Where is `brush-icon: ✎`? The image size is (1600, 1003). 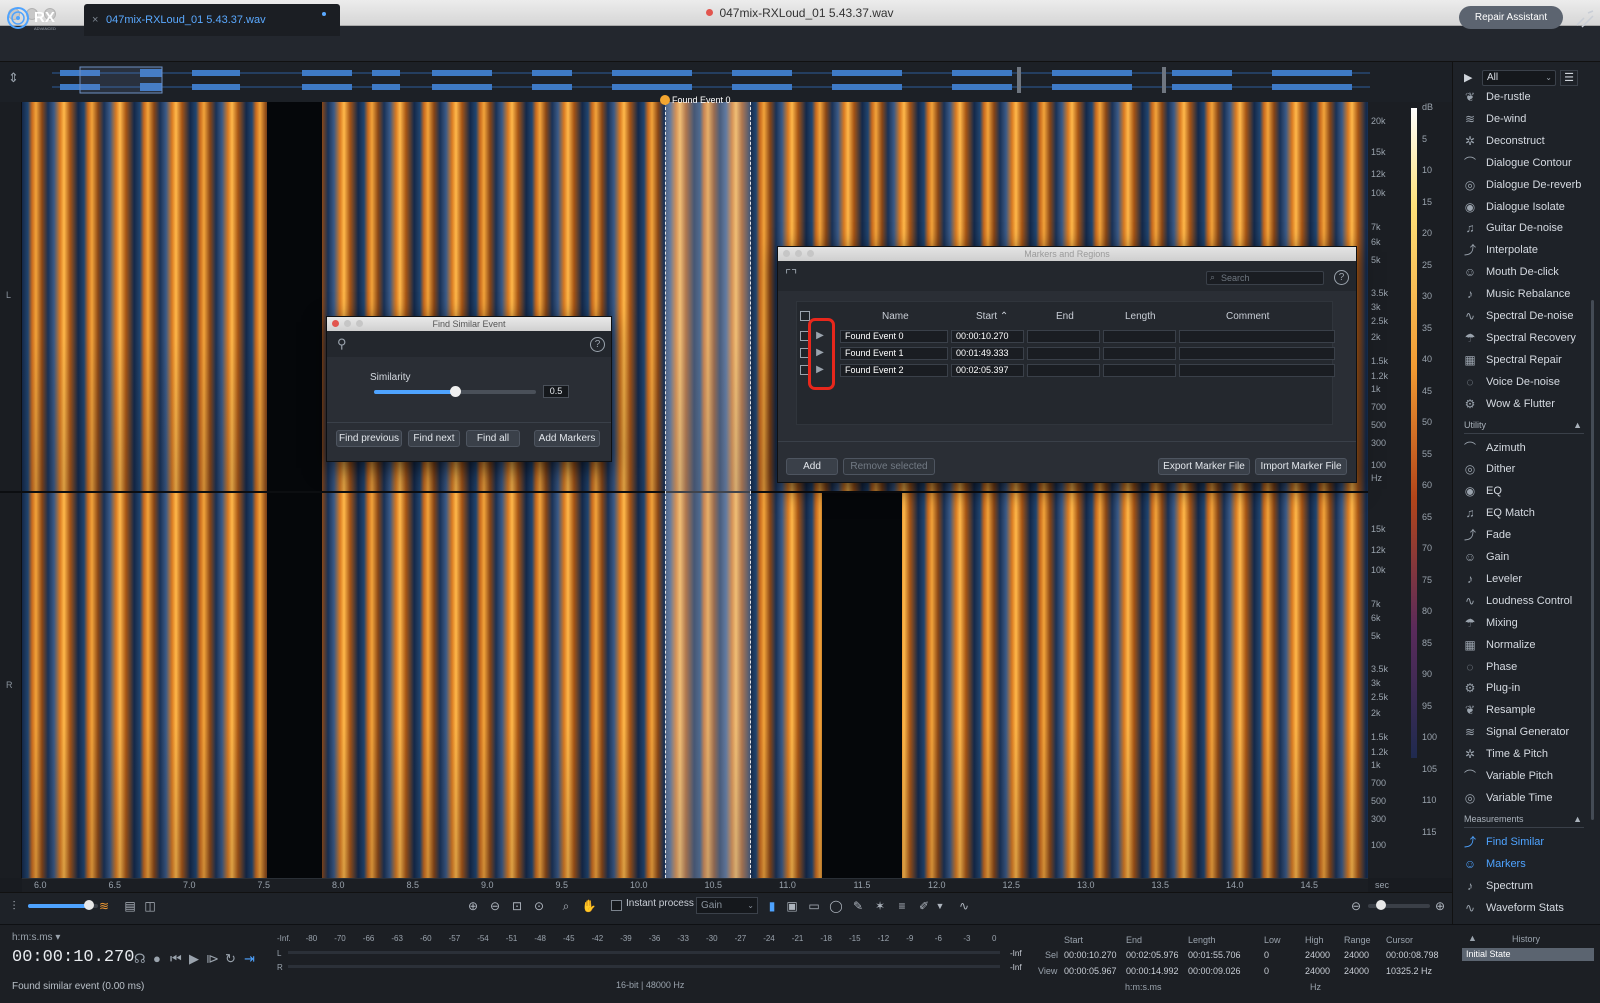 brush-icon: ✎ is located at coordinates (858, 906).